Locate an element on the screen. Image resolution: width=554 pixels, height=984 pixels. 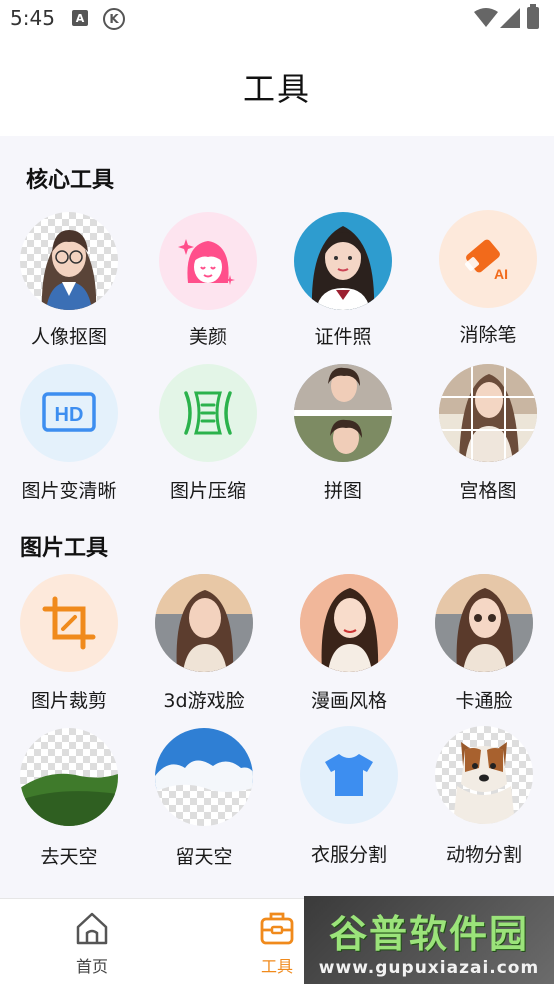
tool-label: 图片裁剪 is located at coordinates (68, 701).